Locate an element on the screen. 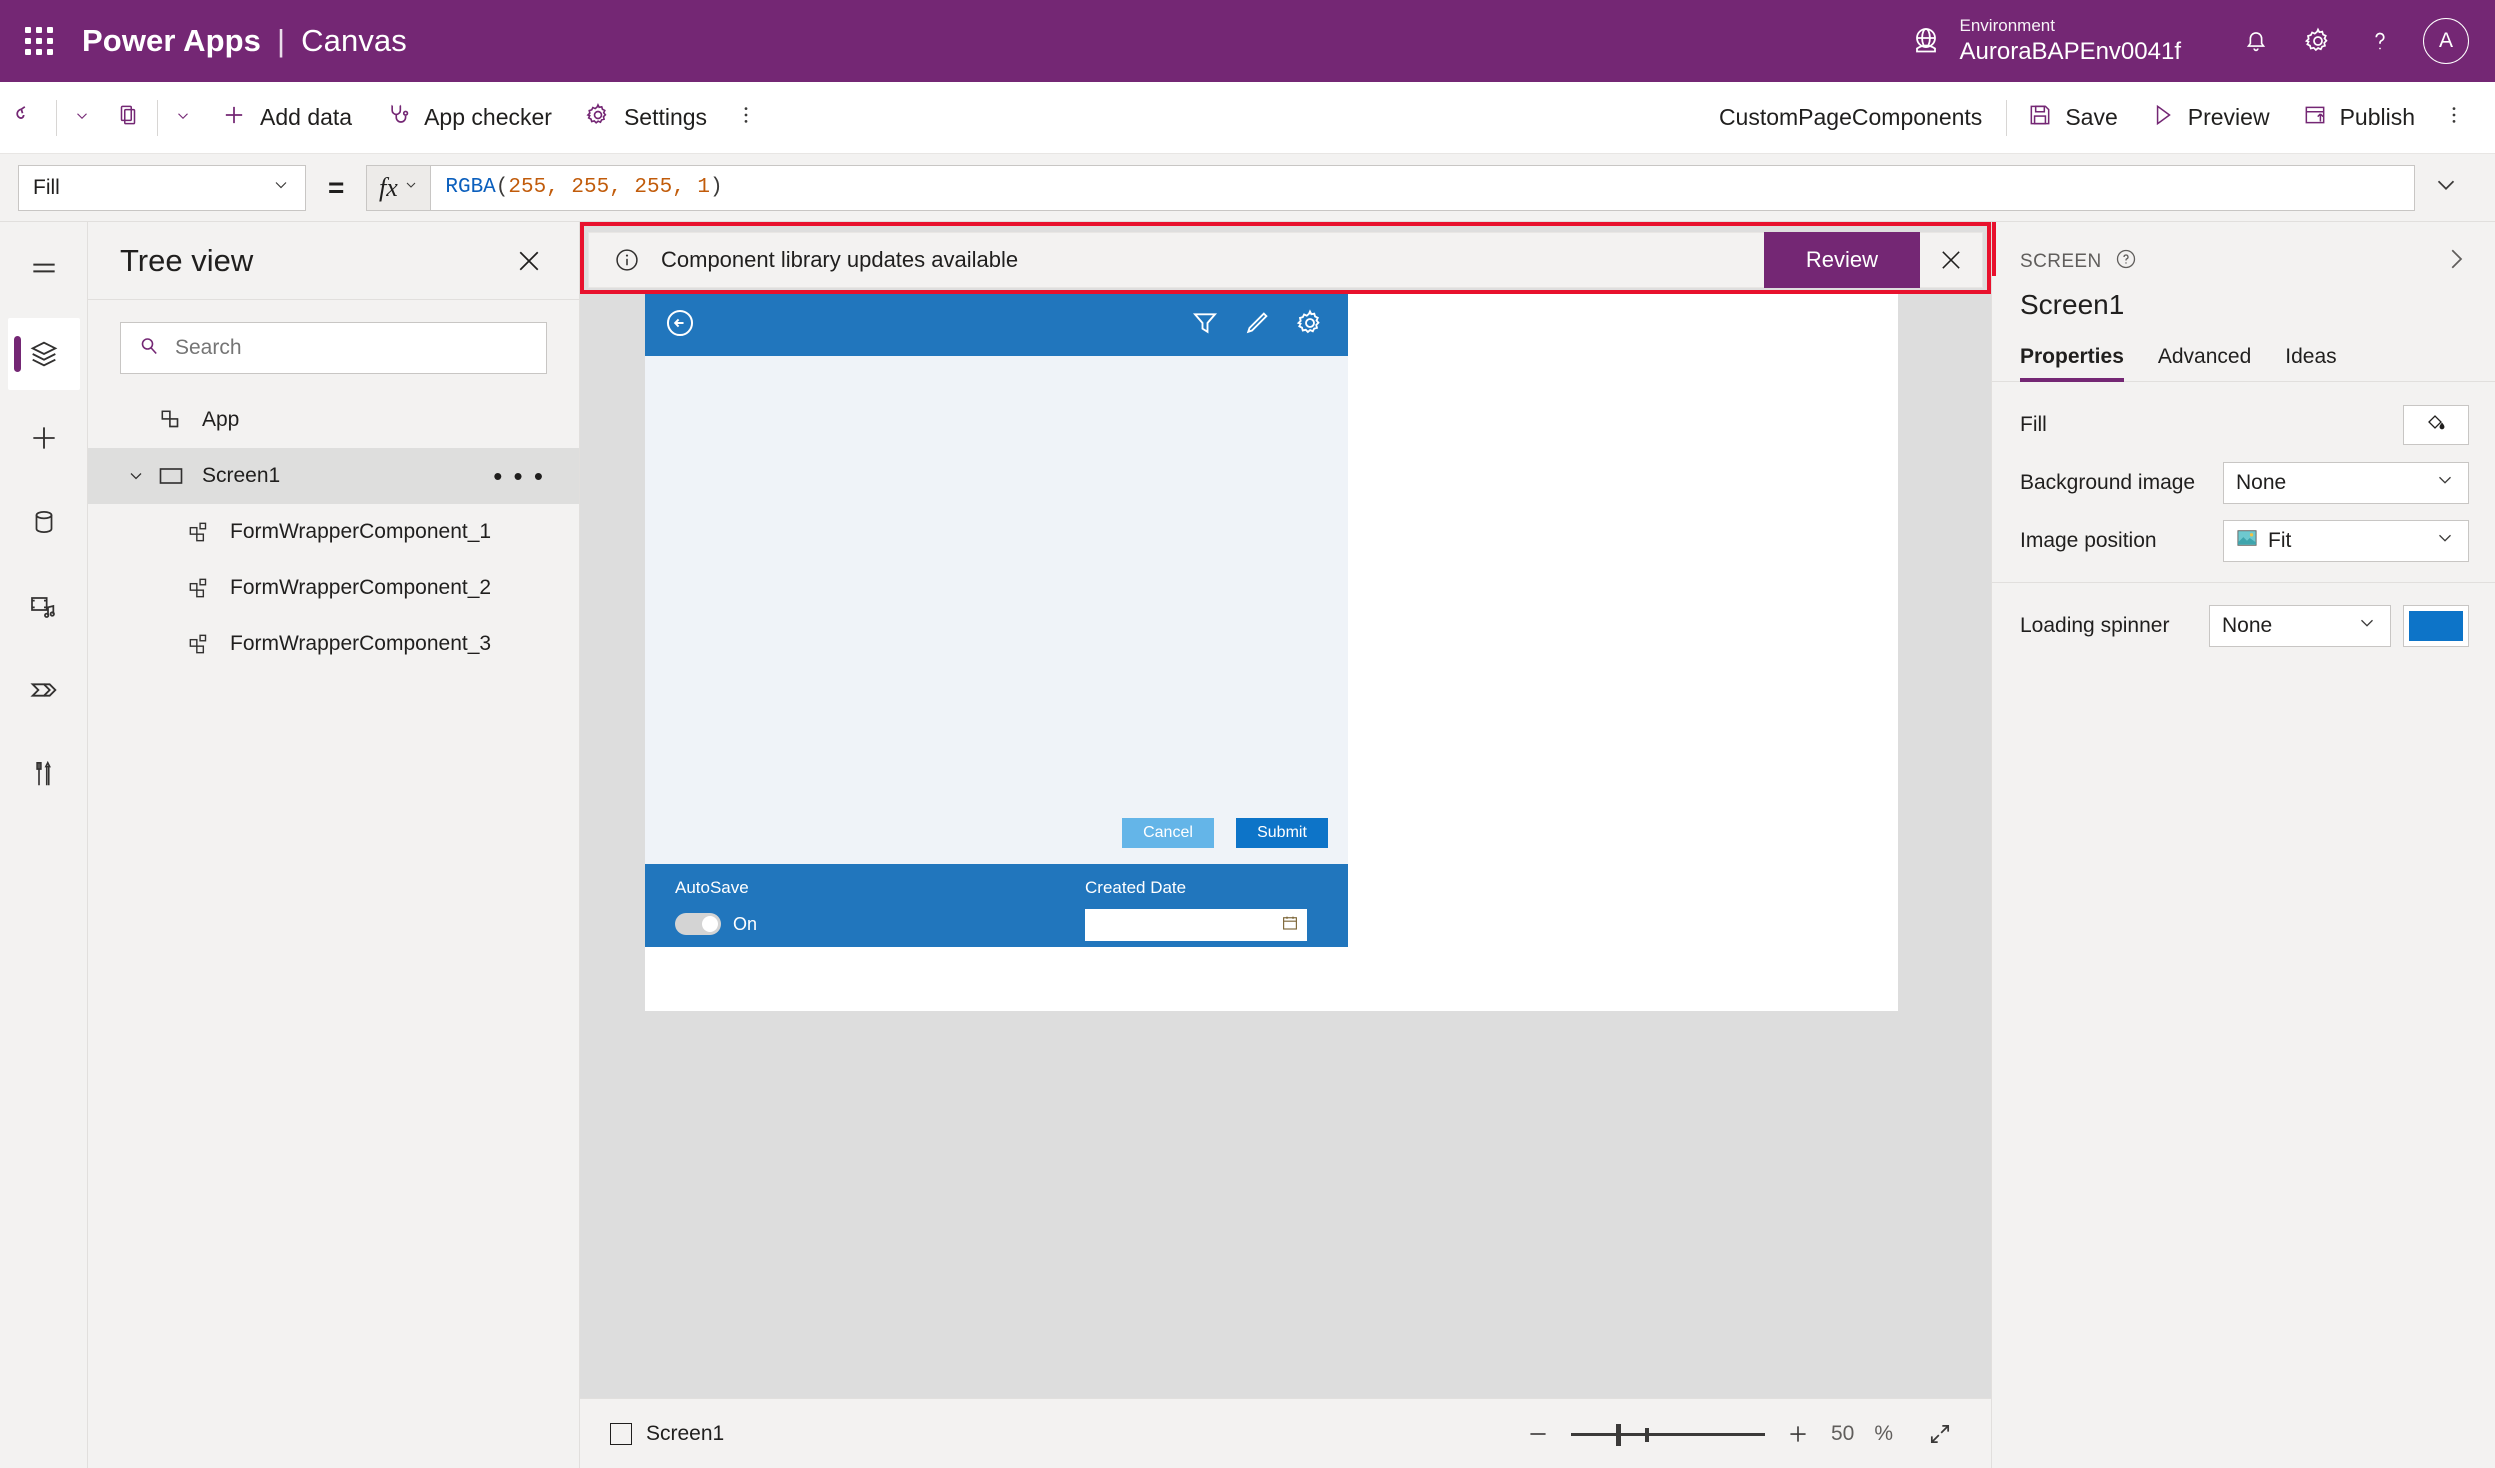 The height and width of the screenshot is (1468, 2495). insert-plus-icon is located at coordinates (44, 438).